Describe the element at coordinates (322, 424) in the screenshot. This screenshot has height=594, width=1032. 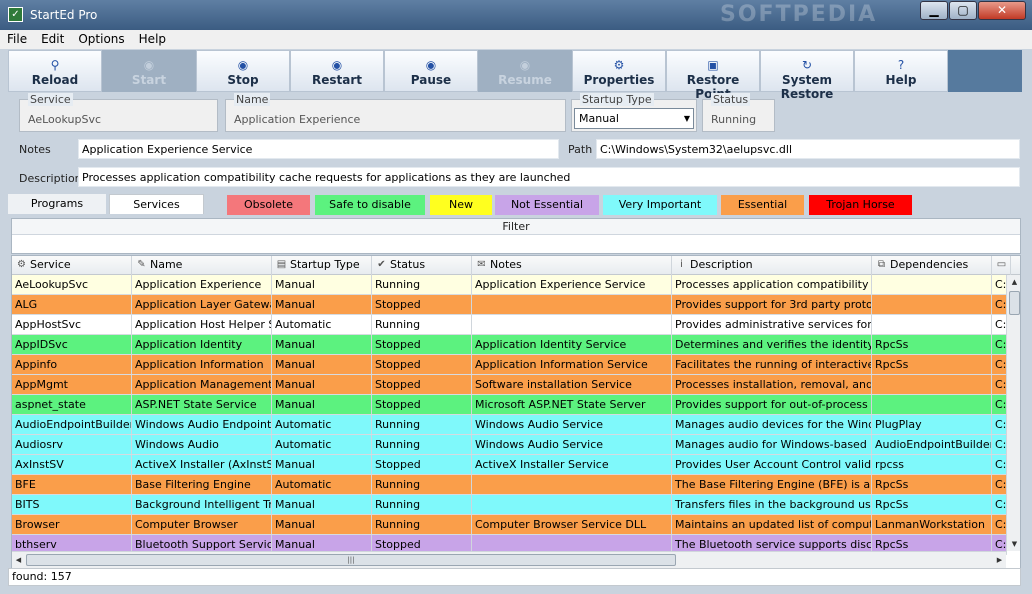
I see `table-cell: Automatic` at that location.